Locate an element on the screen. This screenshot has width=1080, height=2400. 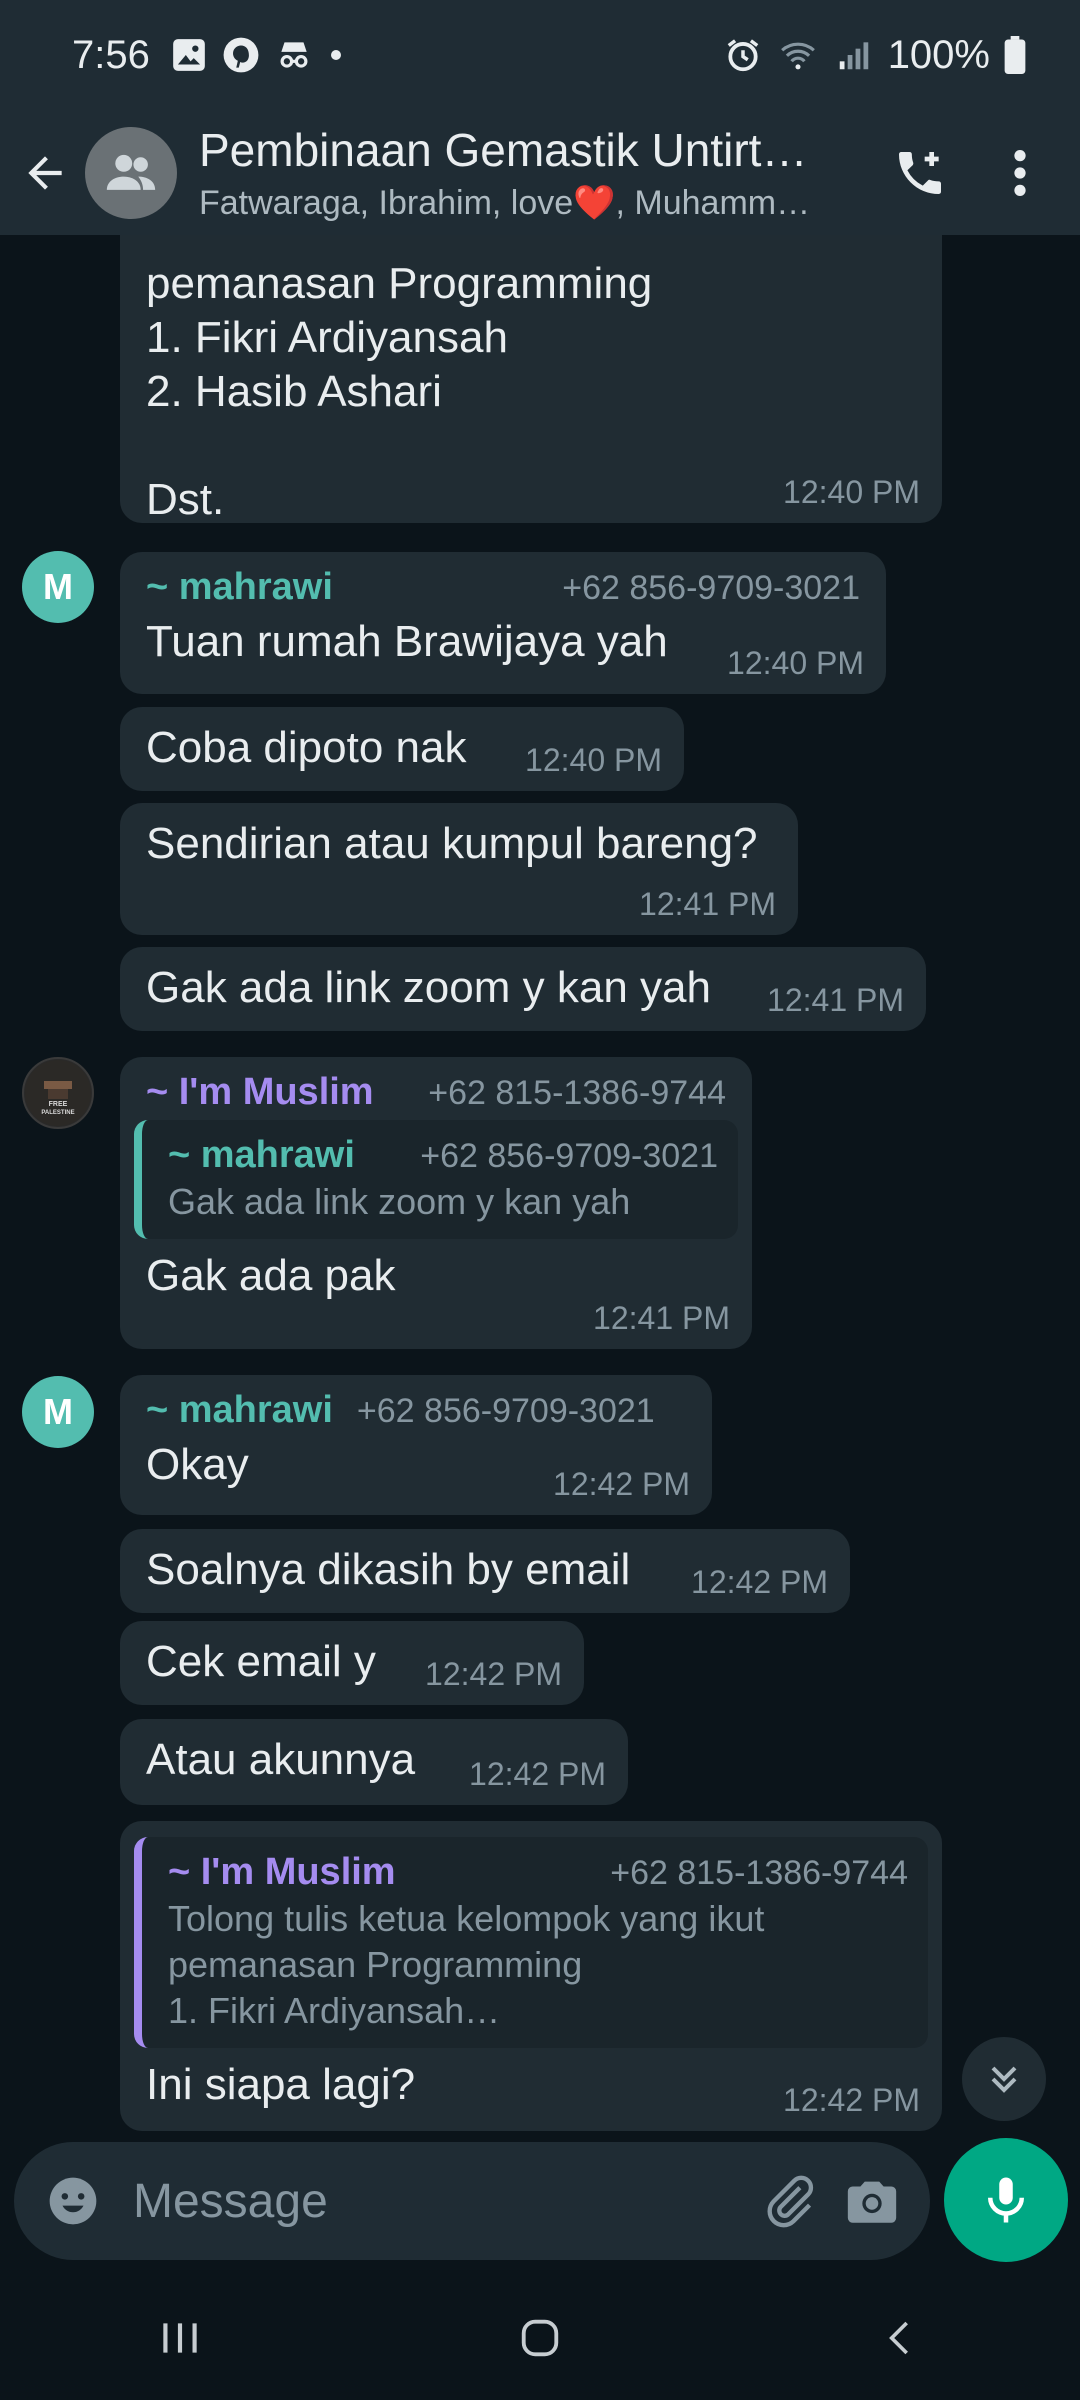
microphone-icon is located at coordinates (1006, 2200).